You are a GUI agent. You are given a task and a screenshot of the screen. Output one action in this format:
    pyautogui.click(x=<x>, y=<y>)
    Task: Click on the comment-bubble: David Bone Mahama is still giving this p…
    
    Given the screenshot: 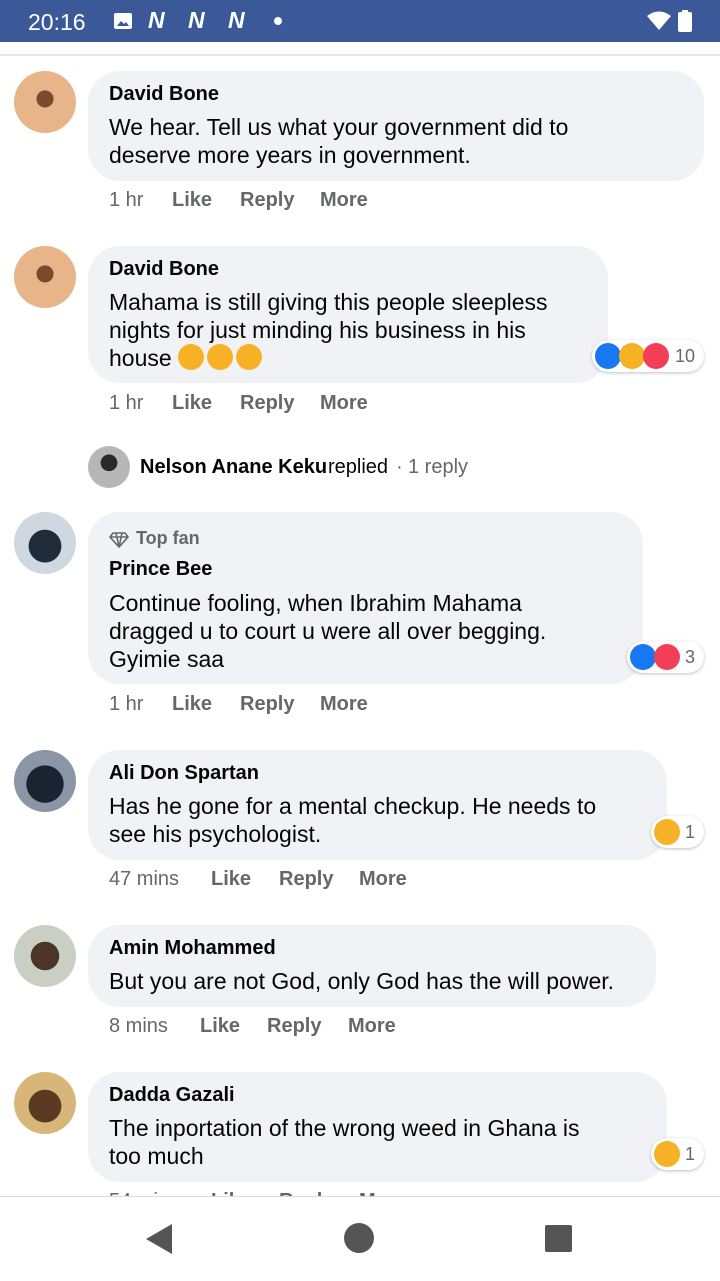 What is the action you would take?
    pyautogui.click(x=348, y=314)
    